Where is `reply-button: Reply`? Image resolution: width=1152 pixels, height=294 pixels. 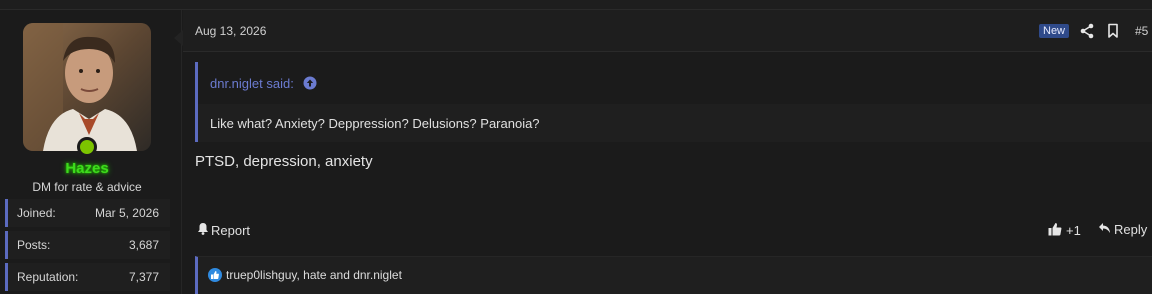
reply-button: Reply is located at coordinates (1122, 229).